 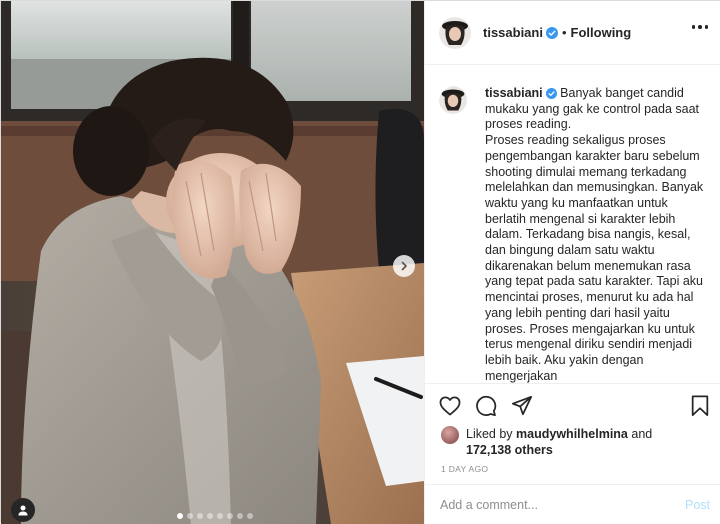 I want to click on comment-button, so click(x=486, y=406).